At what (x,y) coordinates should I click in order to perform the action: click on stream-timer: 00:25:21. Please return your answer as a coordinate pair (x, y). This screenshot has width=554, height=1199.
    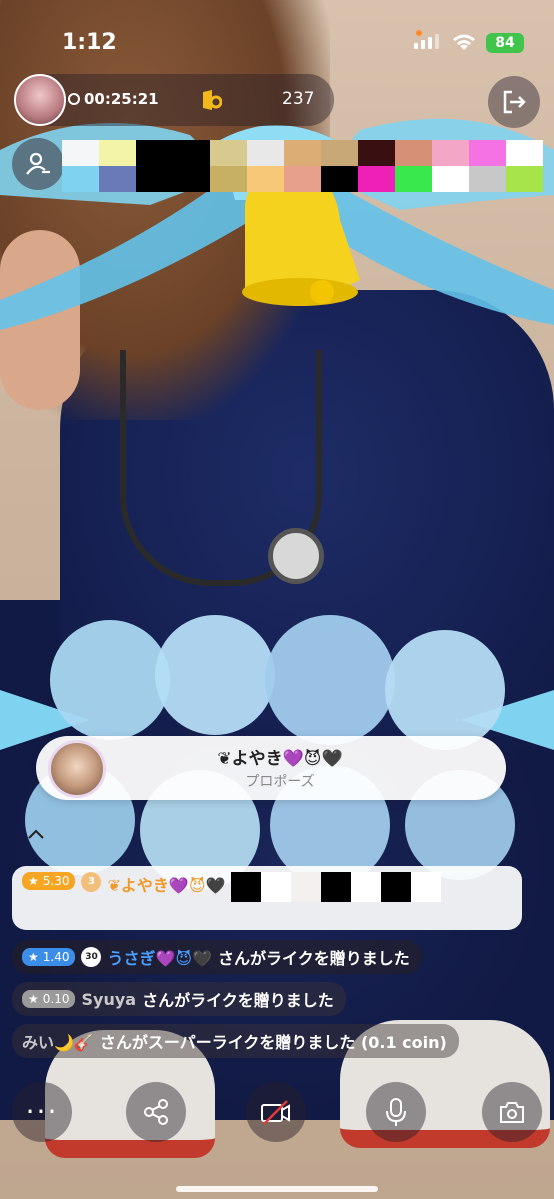
    Looking at the image, I should click on (113, 99).